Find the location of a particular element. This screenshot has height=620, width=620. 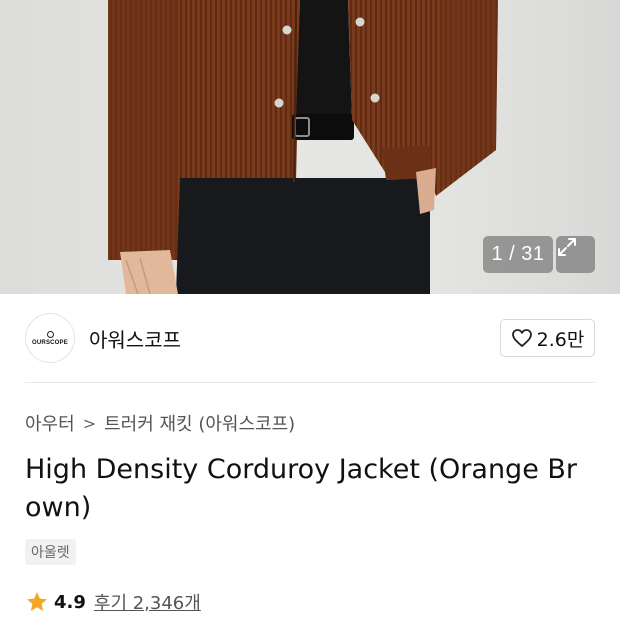

brand-logo-text: OURSCOPE is located at coordinates (50, 342).